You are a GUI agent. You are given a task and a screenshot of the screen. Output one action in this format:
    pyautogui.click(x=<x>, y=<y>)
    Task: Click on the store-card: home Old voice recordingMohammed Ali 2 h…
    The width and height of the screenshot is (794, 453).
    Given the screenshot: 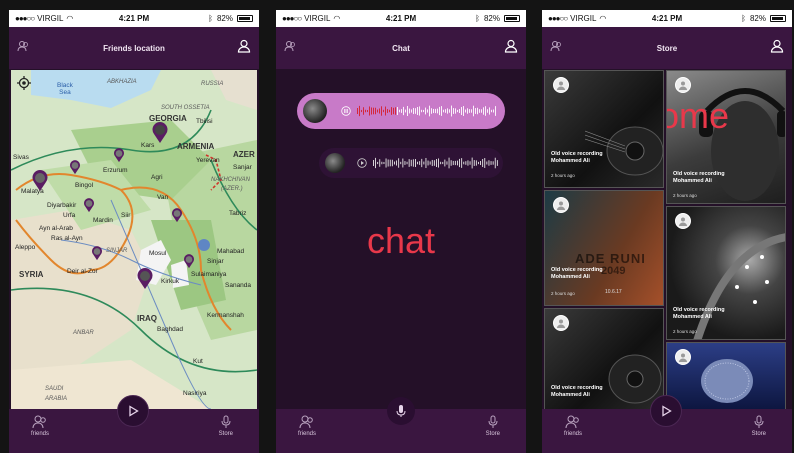 What is the action you would take?
    pyautogui.click(x=726, y=137)
    